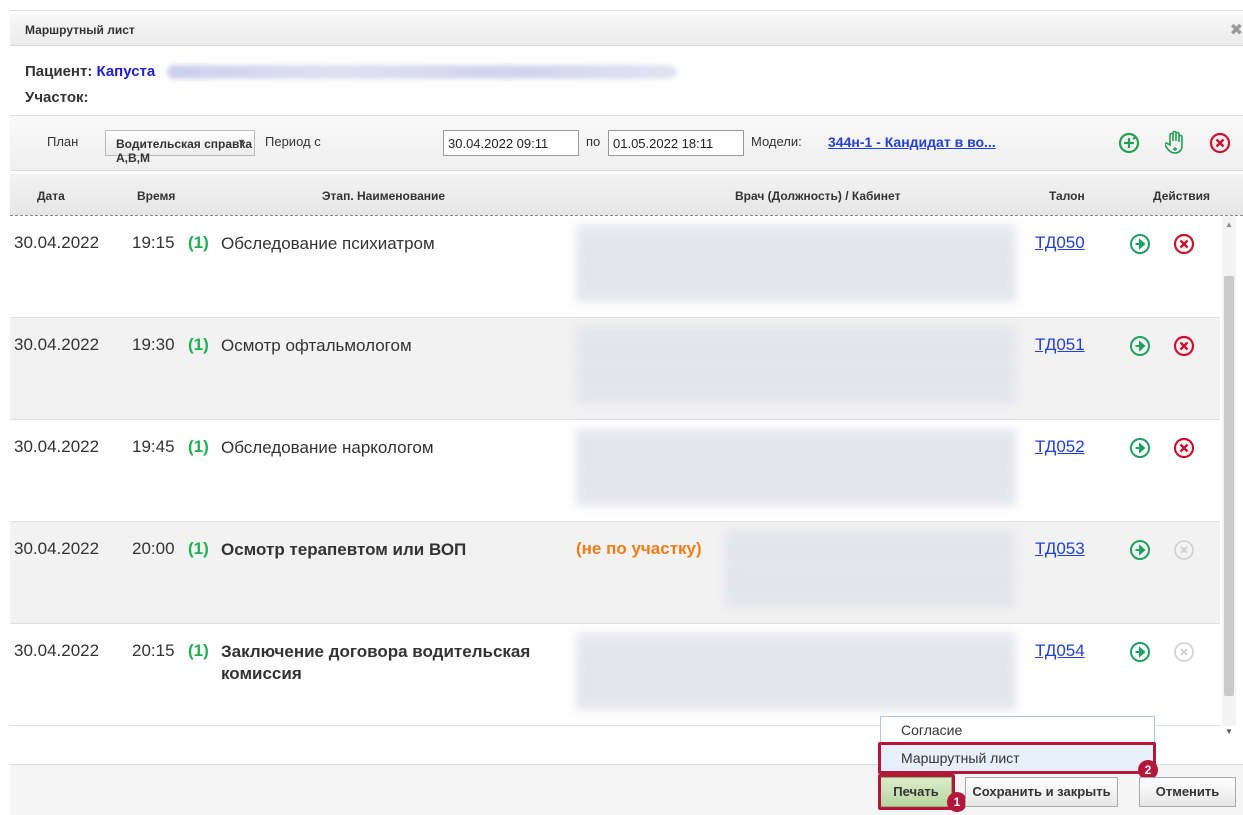  I want to click on table-scrollbar: ▲ ▼, so click(1229, 476).